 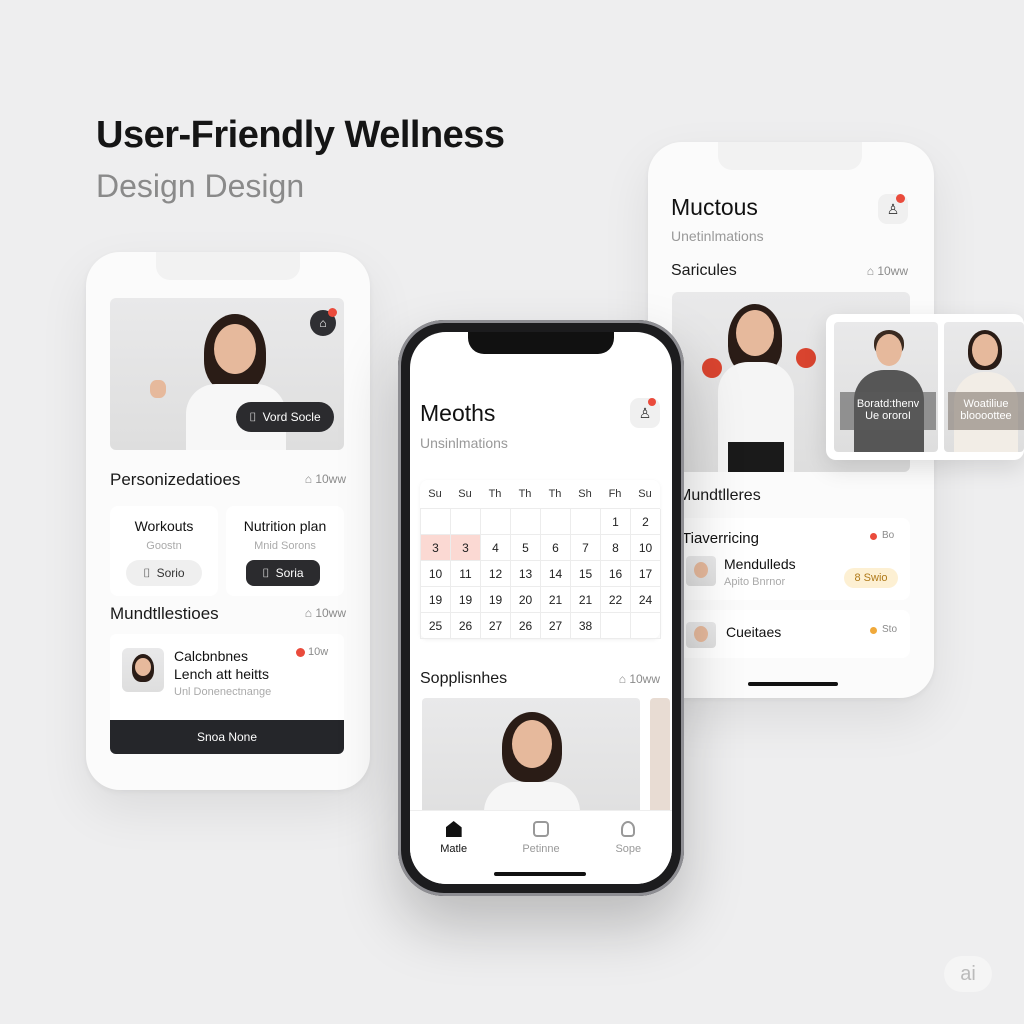 I want to click on trainer-photo-2: Woatiliue bloooottee, so click(x=984, y=387).